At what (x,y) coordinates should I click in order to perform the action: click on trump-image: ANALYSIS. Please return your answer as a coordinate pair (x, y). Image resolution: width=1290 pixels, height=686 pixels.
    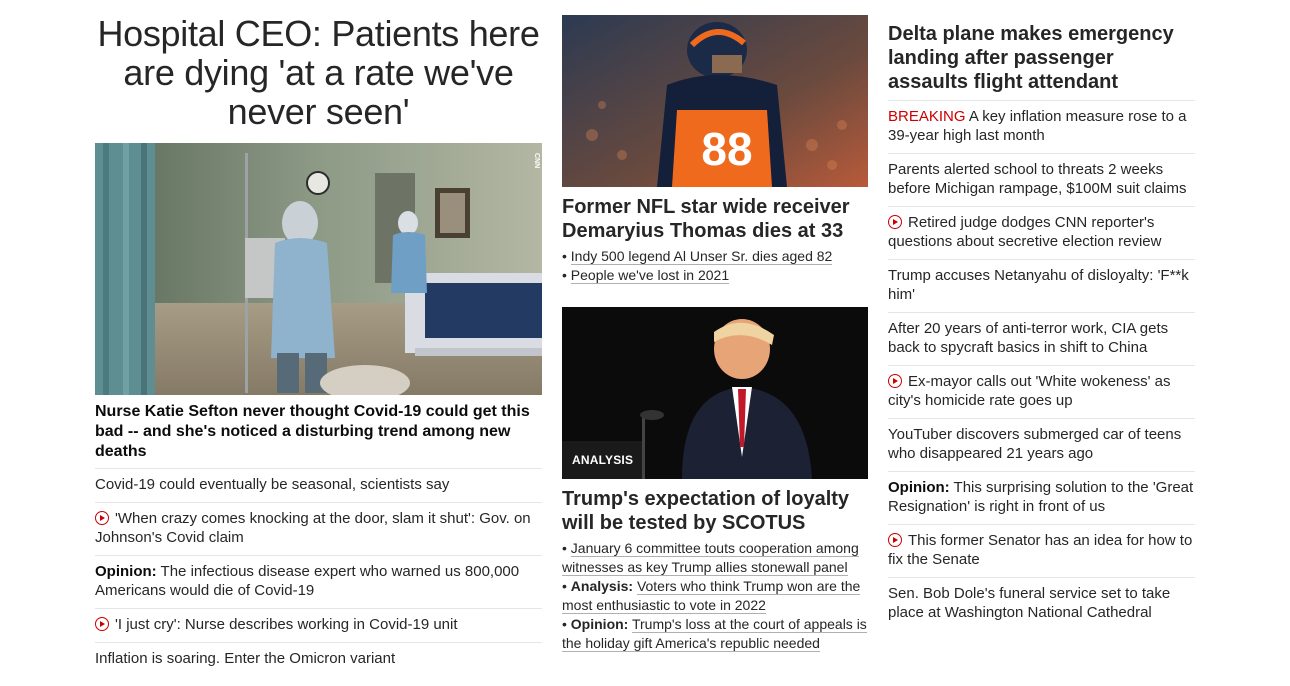
    Looking at the image, I should click on (715, 393).